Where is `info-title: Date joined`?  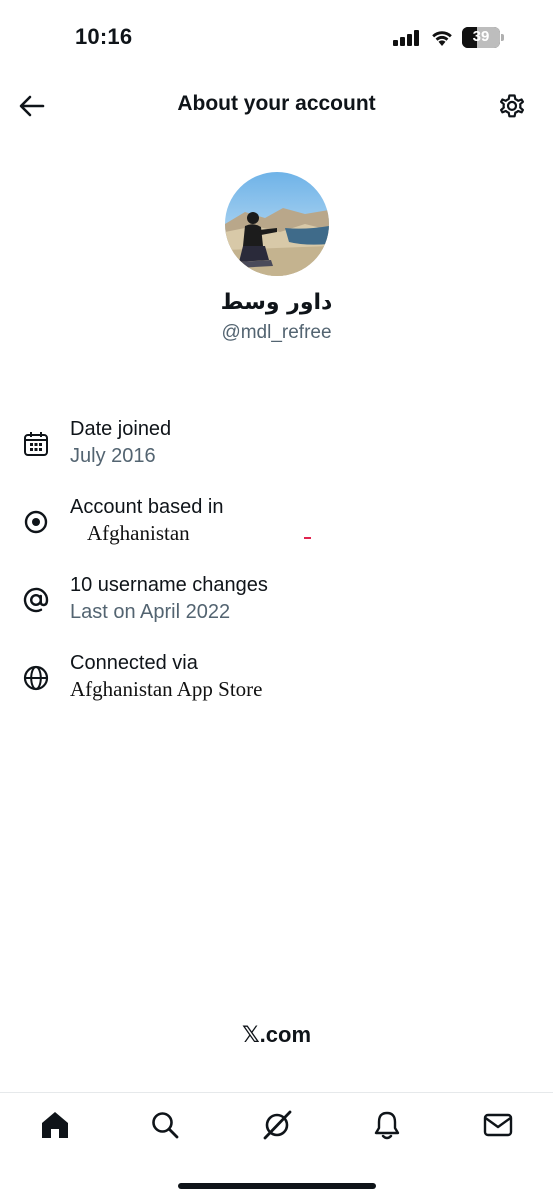 info-title: Date joined is located at coordinates (121, 429).